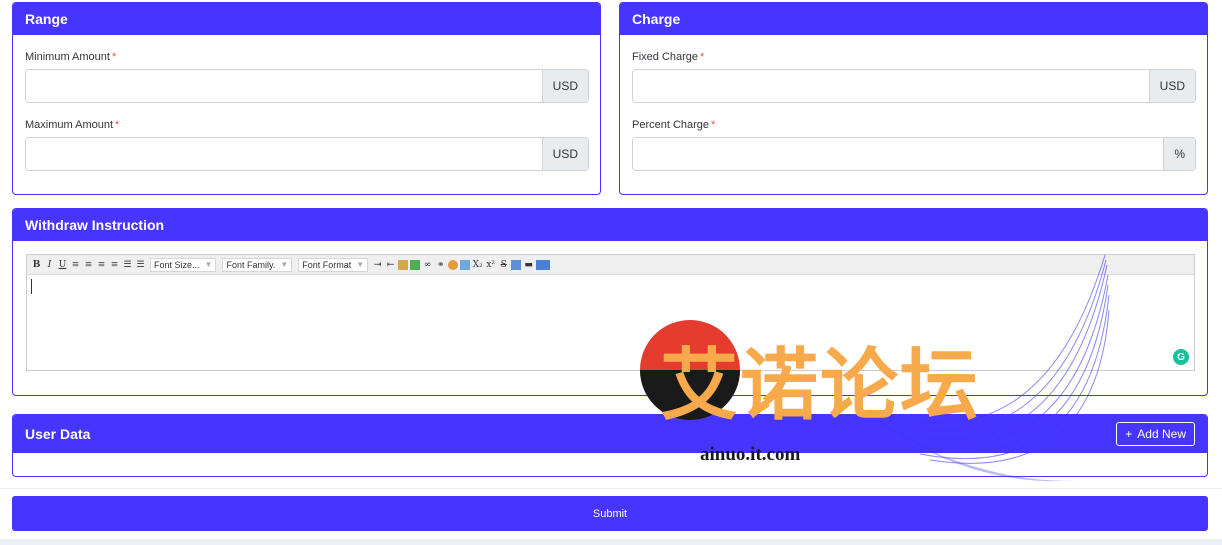  Describe the element at coordinates (820, 386) in the screenshot. I see `watermark-text: 艾诺论坛` at that location.